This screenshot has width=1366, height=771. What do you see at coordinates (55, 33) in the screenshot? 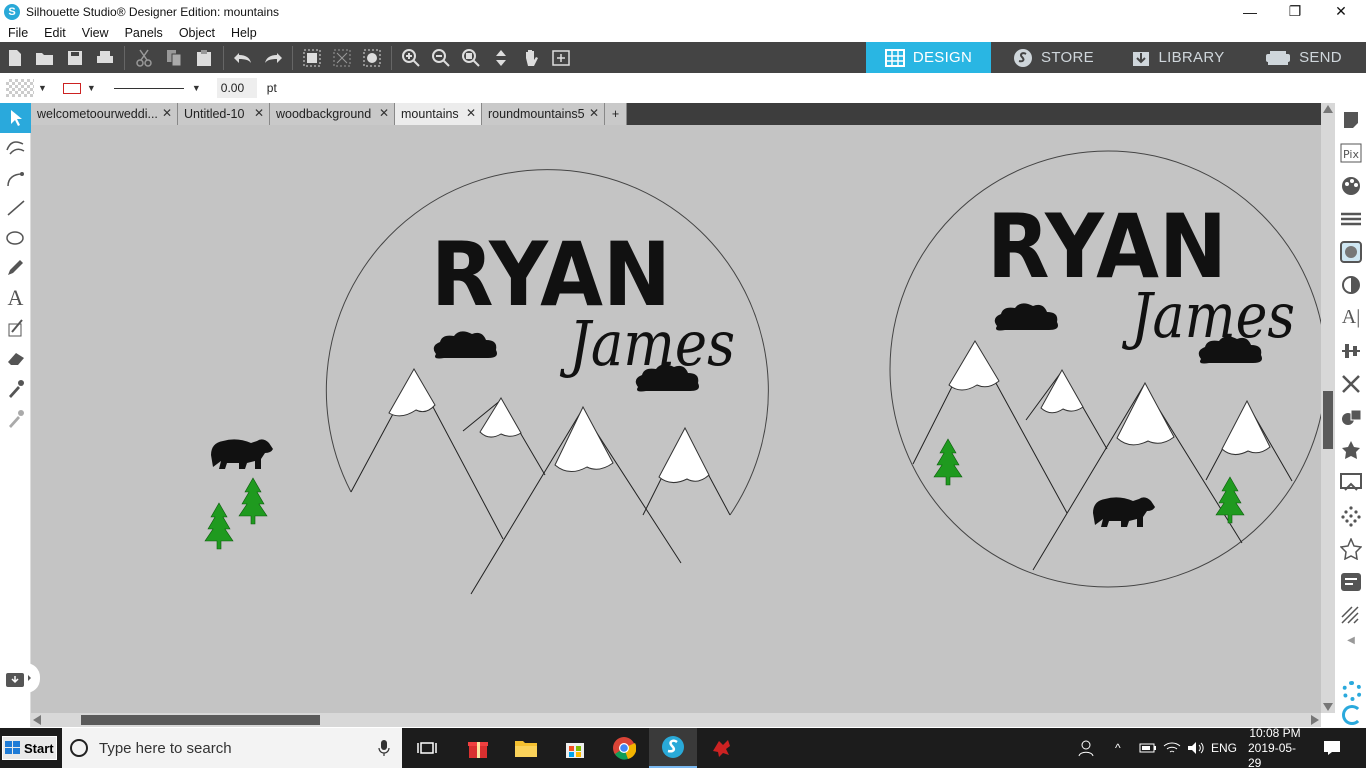
I see `menu-edit: Edit` at bounding box center [55, 33].